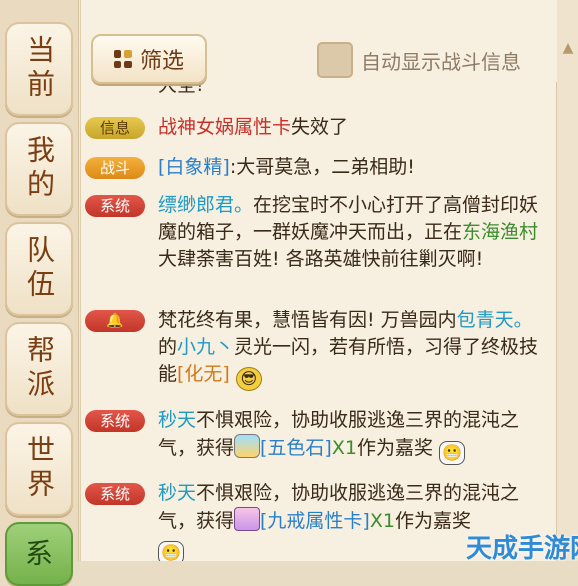 The width and height of the screenshot is (578, 586). I want to click on message-text: 秒天不惧艰险，协助收服逃逸三界的混沌之气，获得 [五色石]X1作为嘉奖 😬, so click(353, 436).